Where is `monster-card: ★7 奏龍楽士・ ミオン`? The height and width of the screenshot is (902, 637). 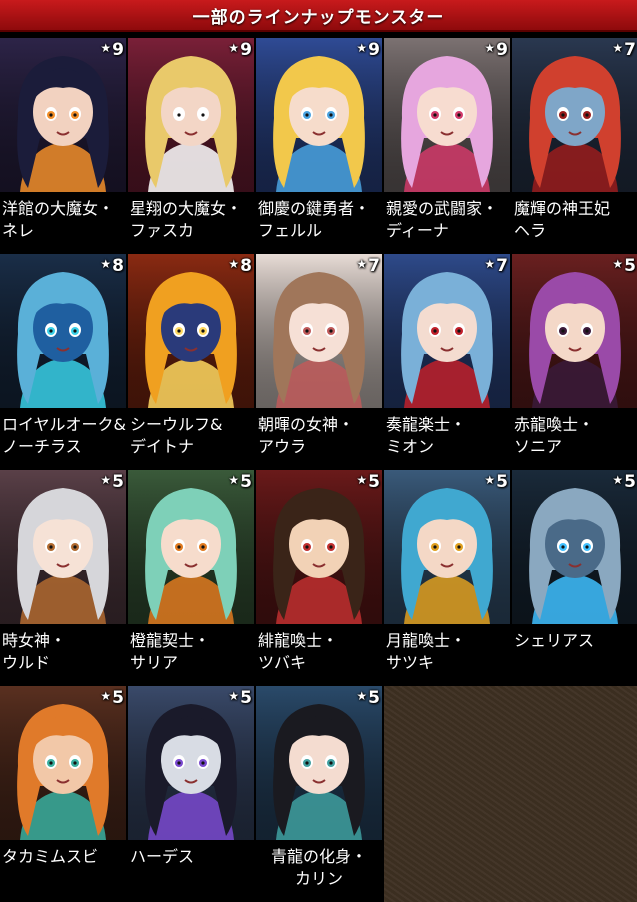
monster-card: ★7 奏龍楽士・ ミオン is located at coordinates (447, 361).